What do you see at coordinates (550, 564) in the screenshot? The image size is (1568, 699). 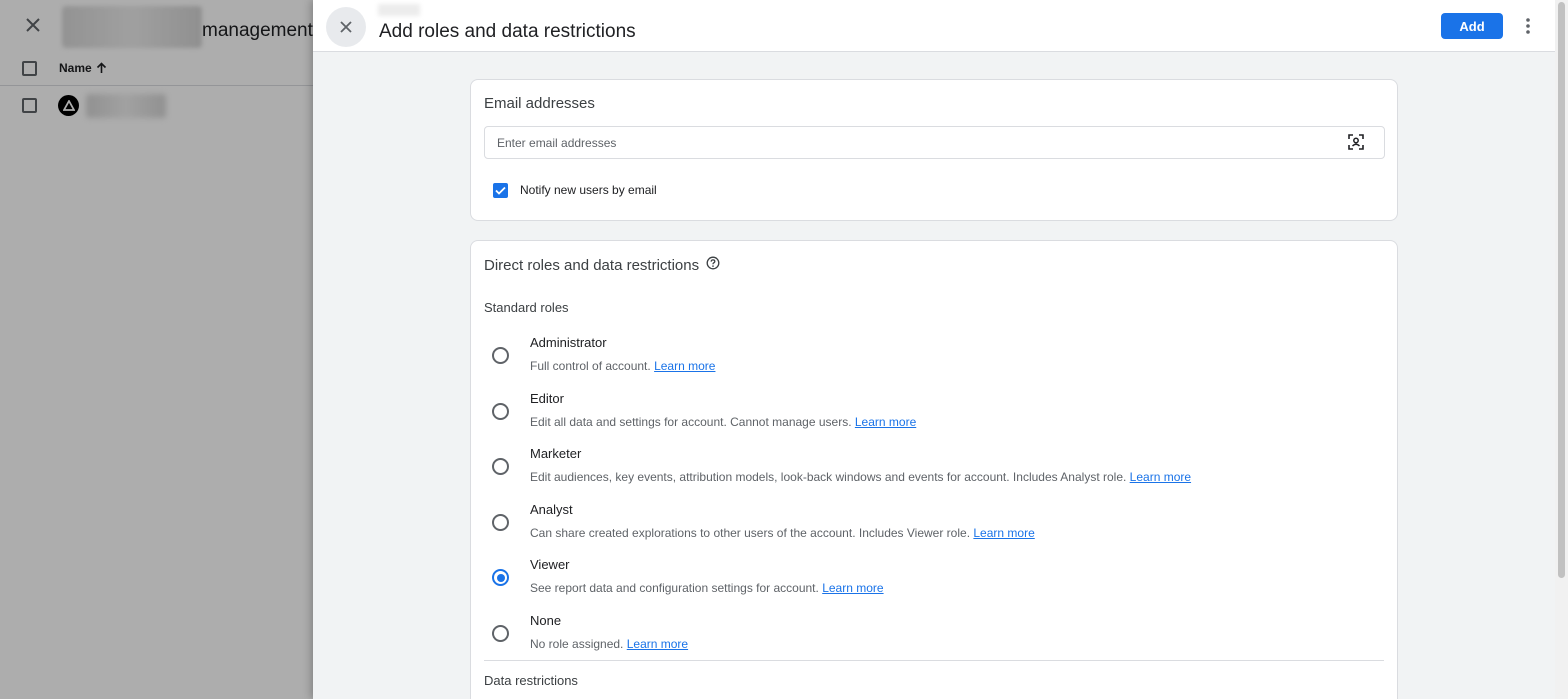 I see `role-name: Viewer` at bounding box center [550, 564].